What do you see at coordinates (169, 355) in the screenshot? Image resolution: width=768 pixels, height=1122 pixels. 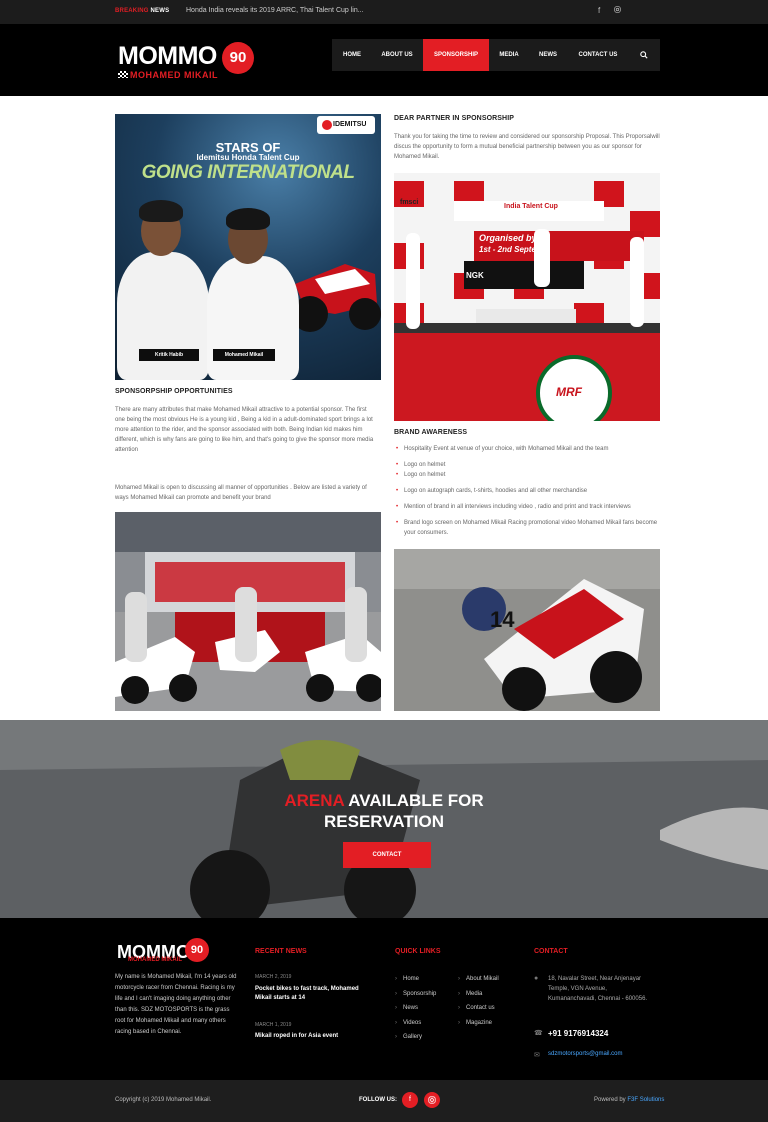 I see `name-tag-1: Kritik Habib` at bounding box center [169, 355].